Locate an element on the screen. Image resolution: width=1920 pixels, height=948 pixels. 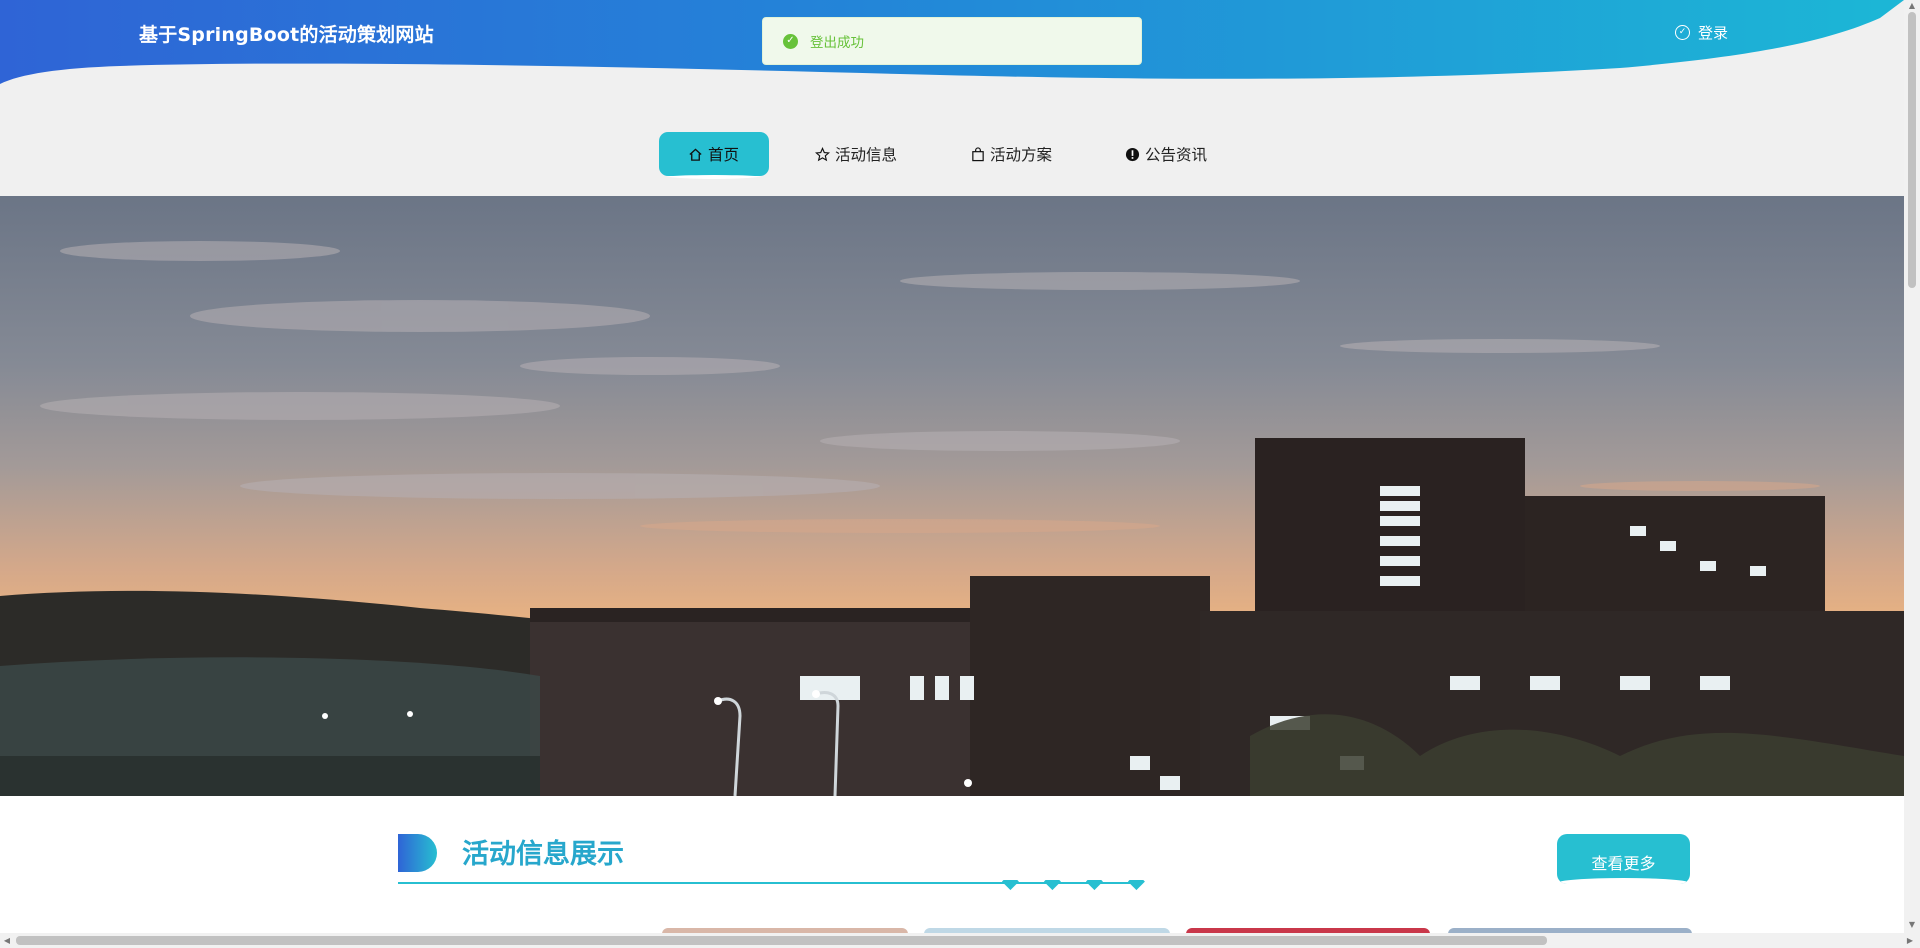
section-title-icon is located at coordinates (417, 853).